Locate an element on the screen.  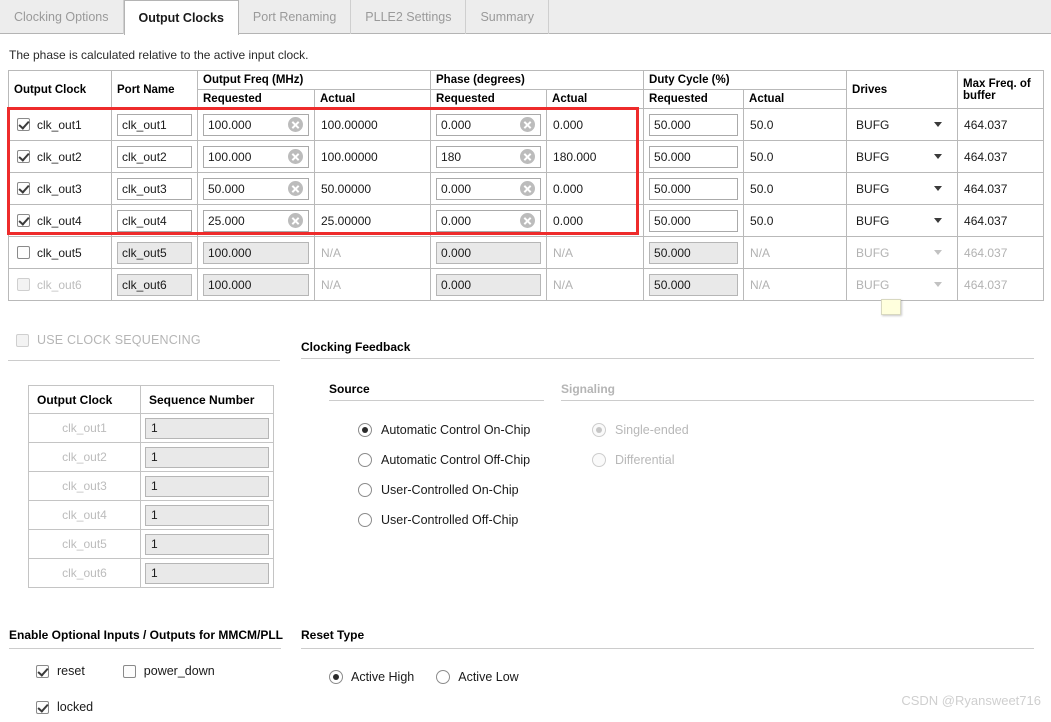
clock-enable-row-3: clk_out3 is located at coordinates (60, 189).